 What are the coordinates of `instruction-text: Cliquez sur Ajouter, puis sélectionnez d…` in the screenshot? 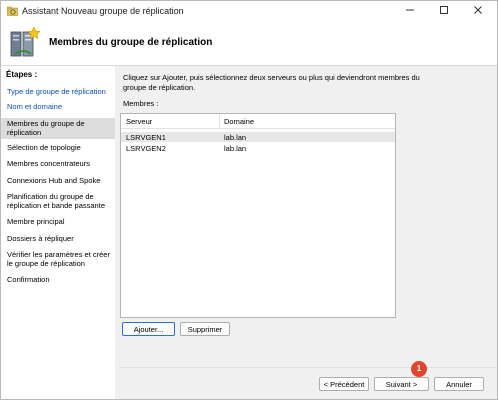 It's located at (271, 82).